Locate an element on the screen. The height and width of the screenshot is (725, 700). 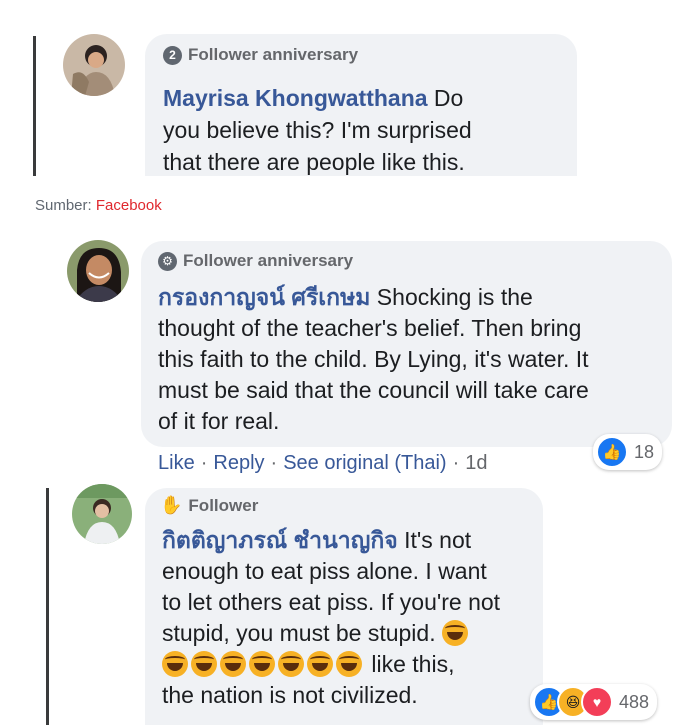
reaction-summary: 👍 18 is located at coordinates (628, 452).